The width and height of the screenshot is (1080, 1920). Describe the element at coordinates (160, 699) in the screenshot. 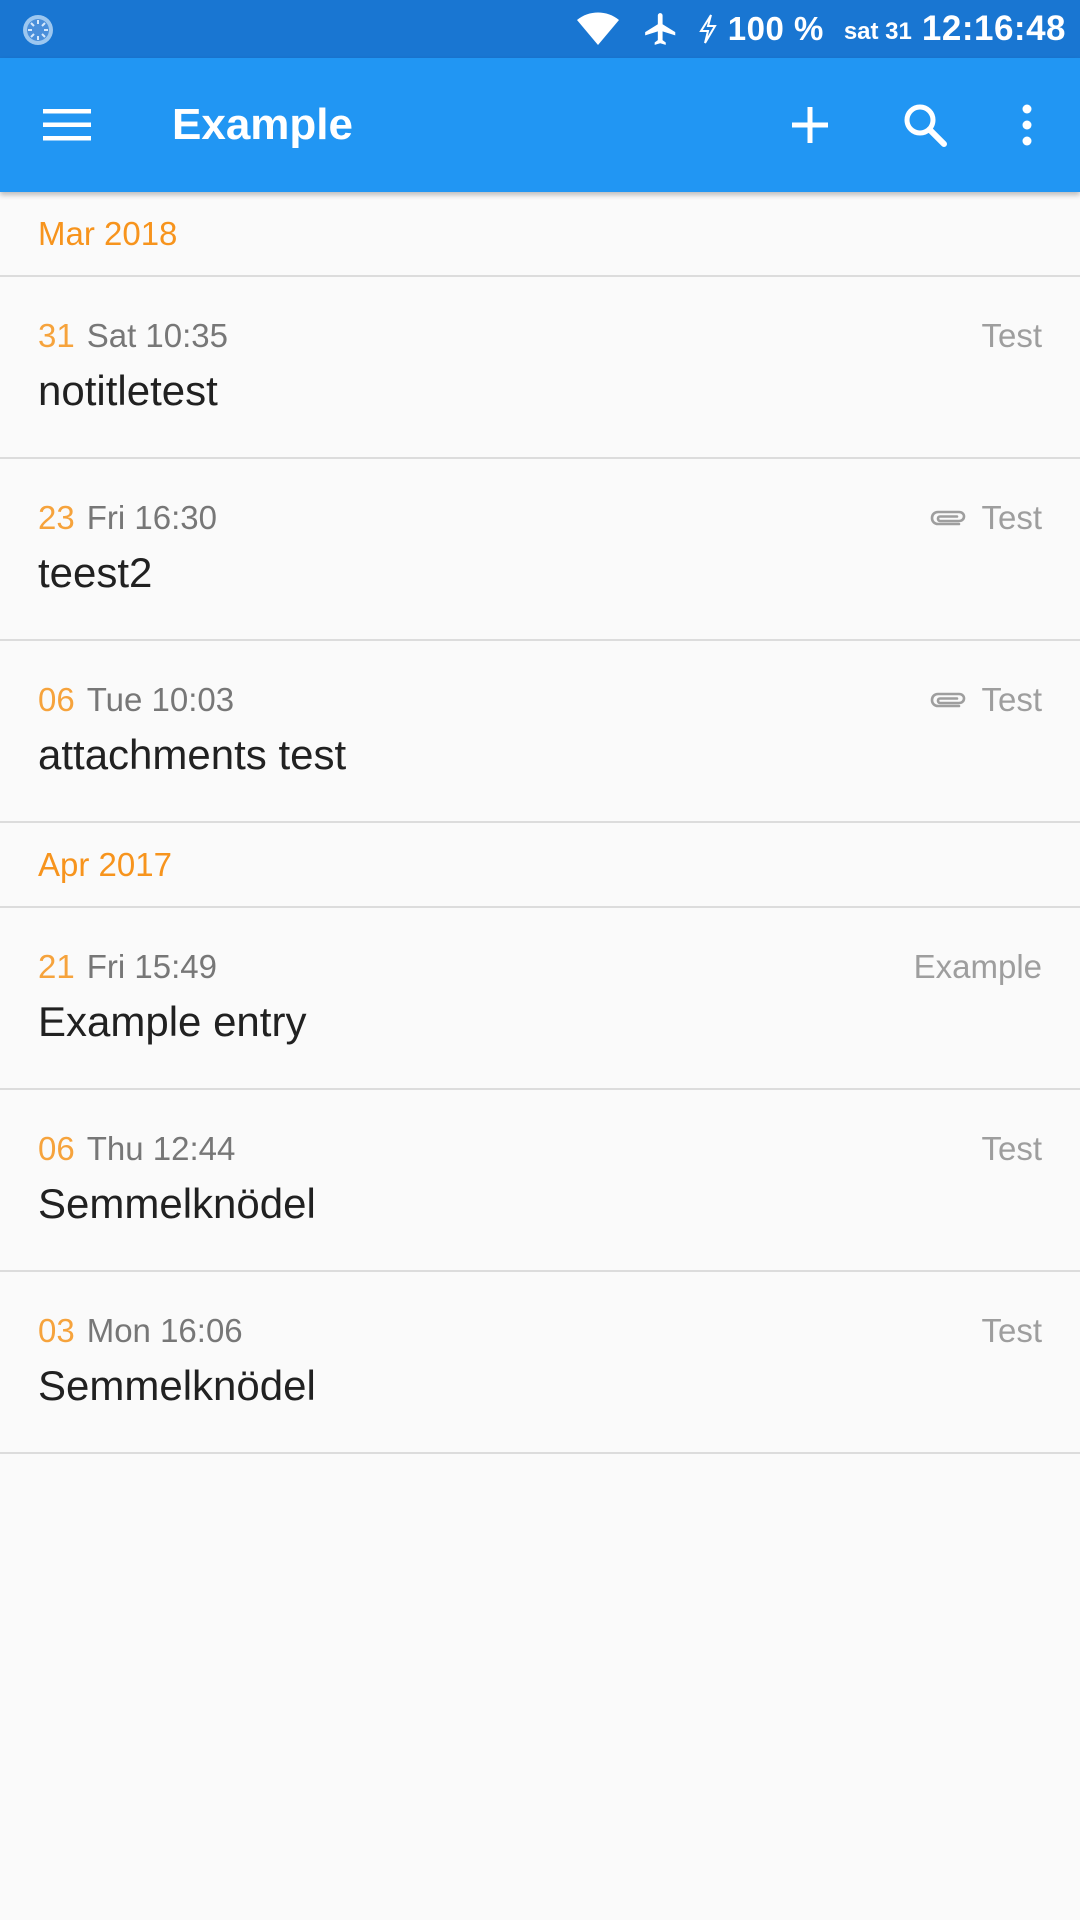

I see `entry-weekday-time: Tue 10:03` at that location.